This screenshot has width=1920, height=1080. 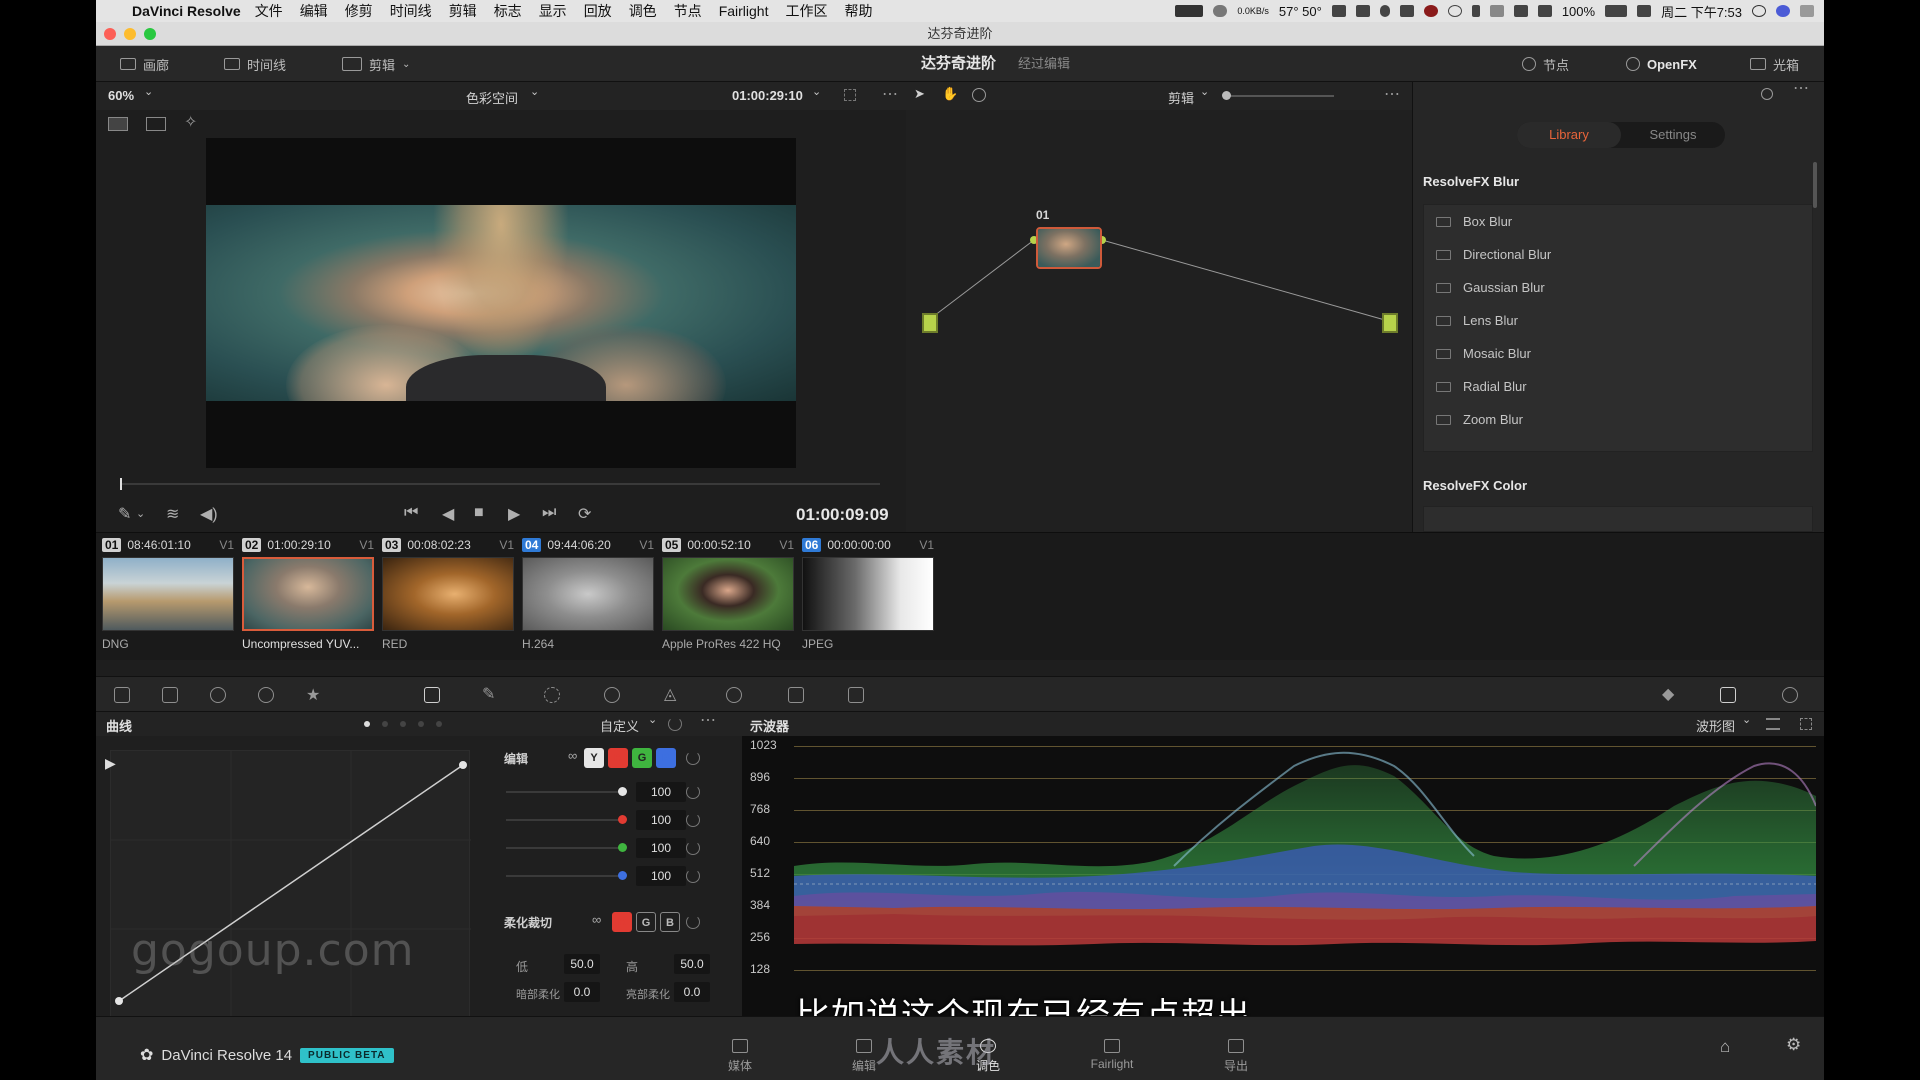 What do you see at coordinates (1728, 695) in the screenshot?
I see `scopes-icon` at bounding box center [1728, 695].